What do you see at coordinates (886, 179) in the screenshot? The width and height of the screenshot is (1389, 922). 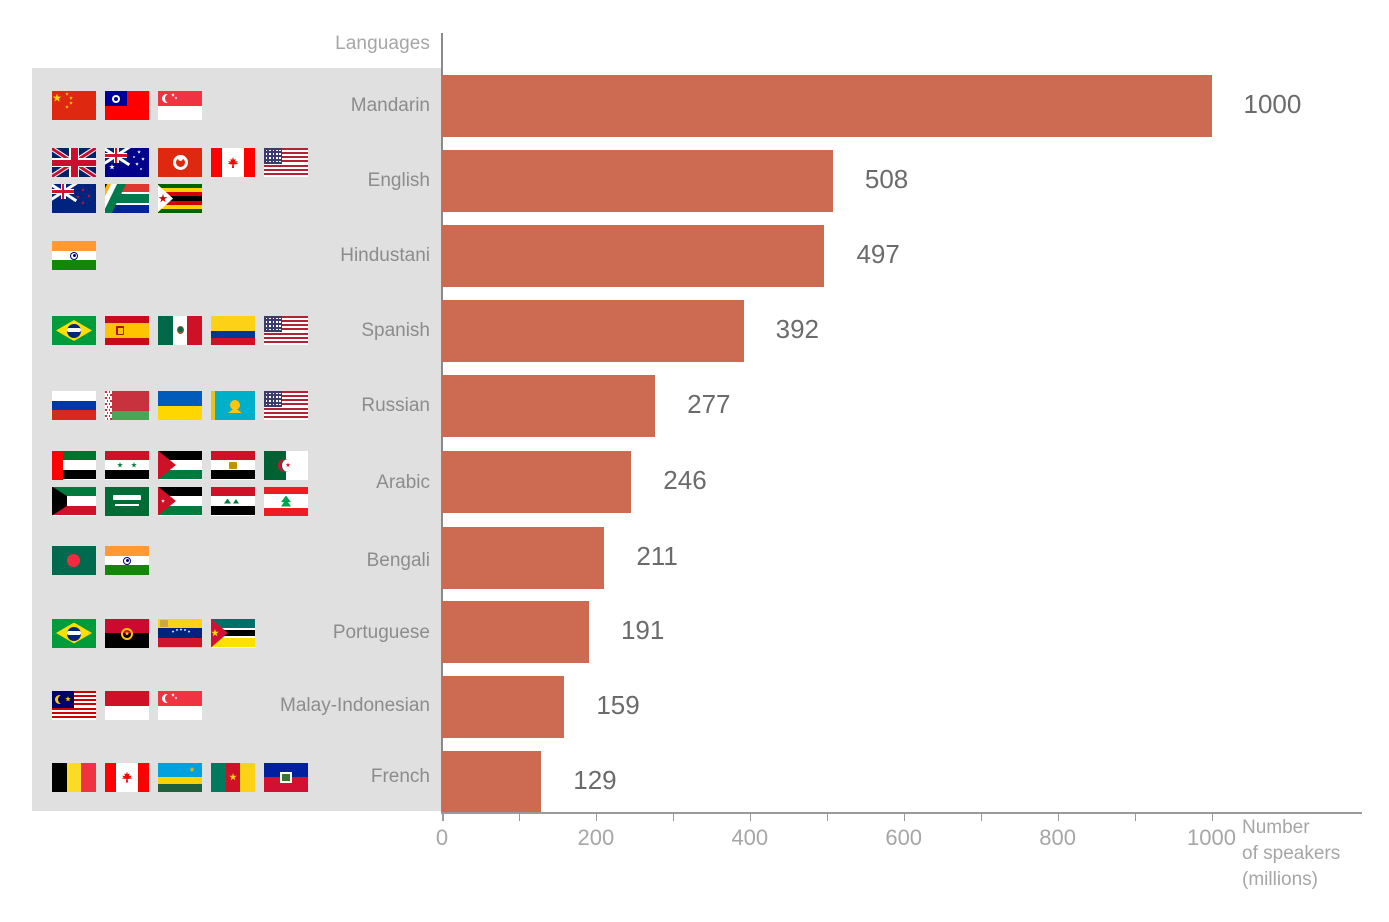 I see `bar-value-label: 508` at bounding box center [886, 179].